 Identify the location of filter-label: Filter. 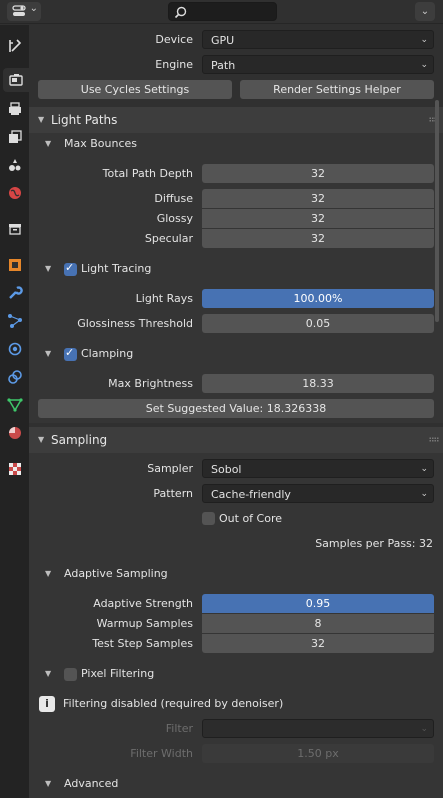
(179, 728).